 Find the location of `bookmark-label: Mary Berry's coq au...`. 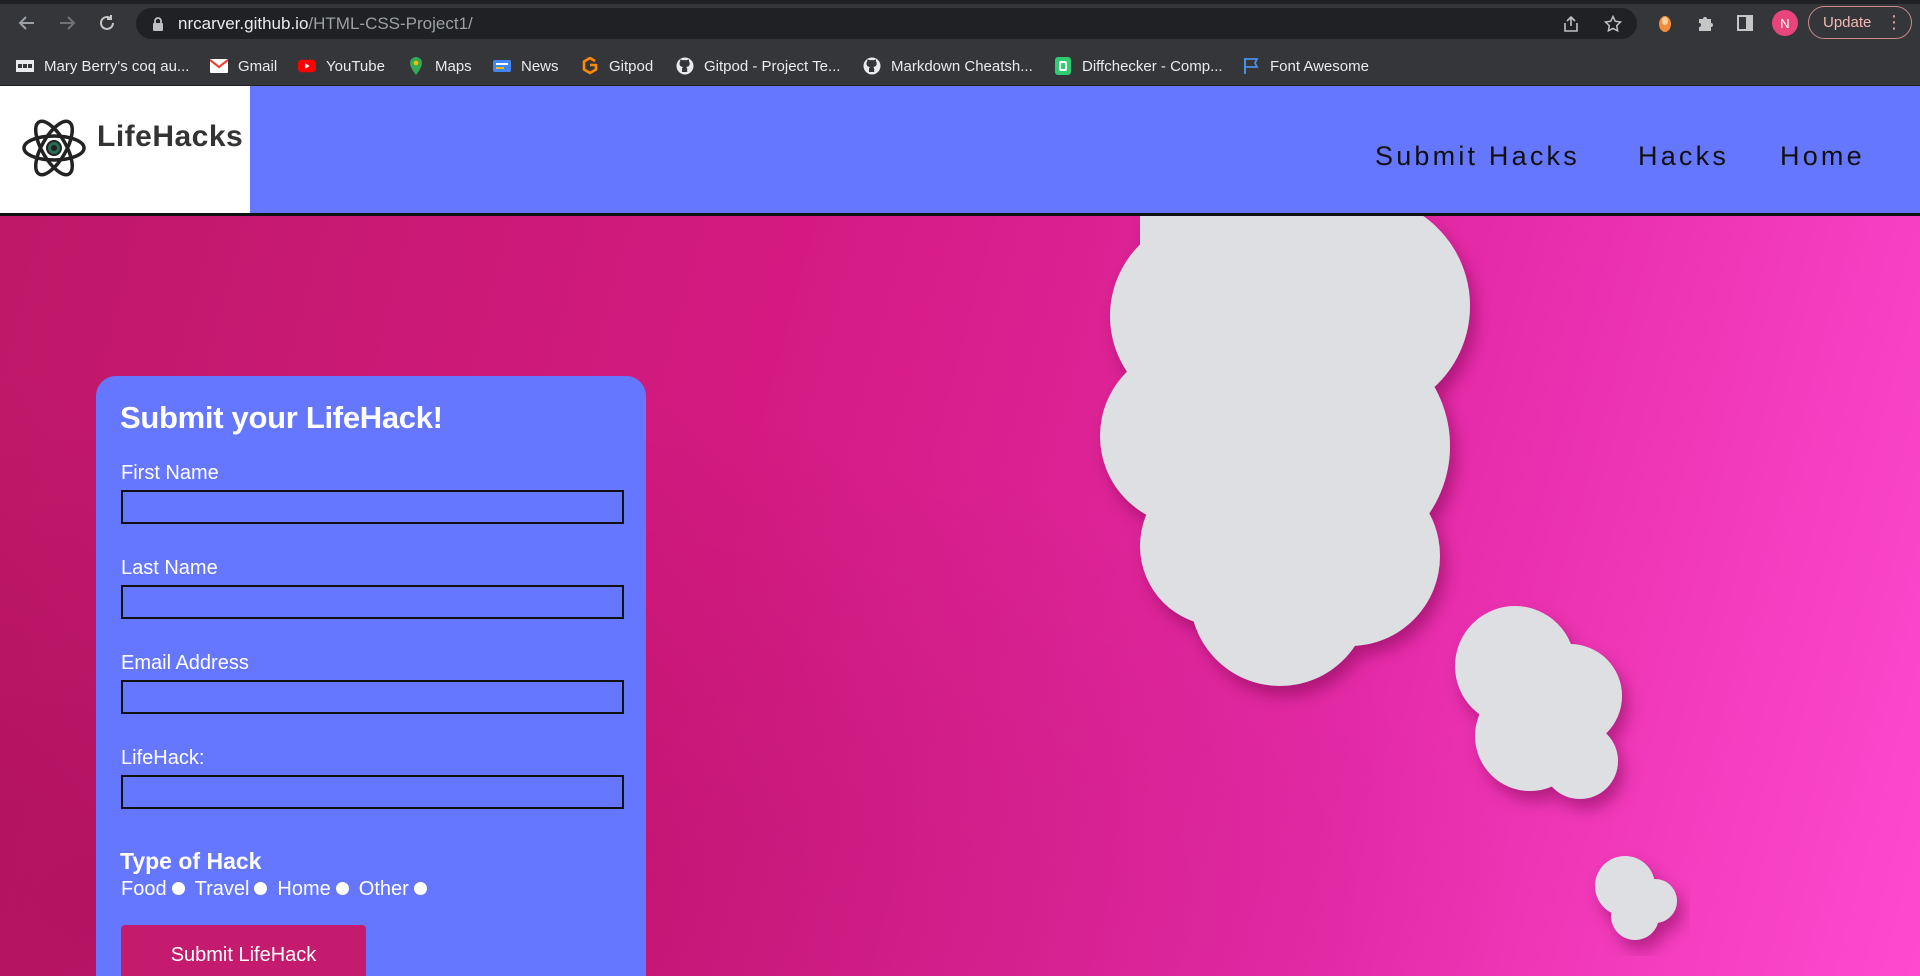

bookmark-label: Mary Berry's coq au... is located at coordinates (117, 66).